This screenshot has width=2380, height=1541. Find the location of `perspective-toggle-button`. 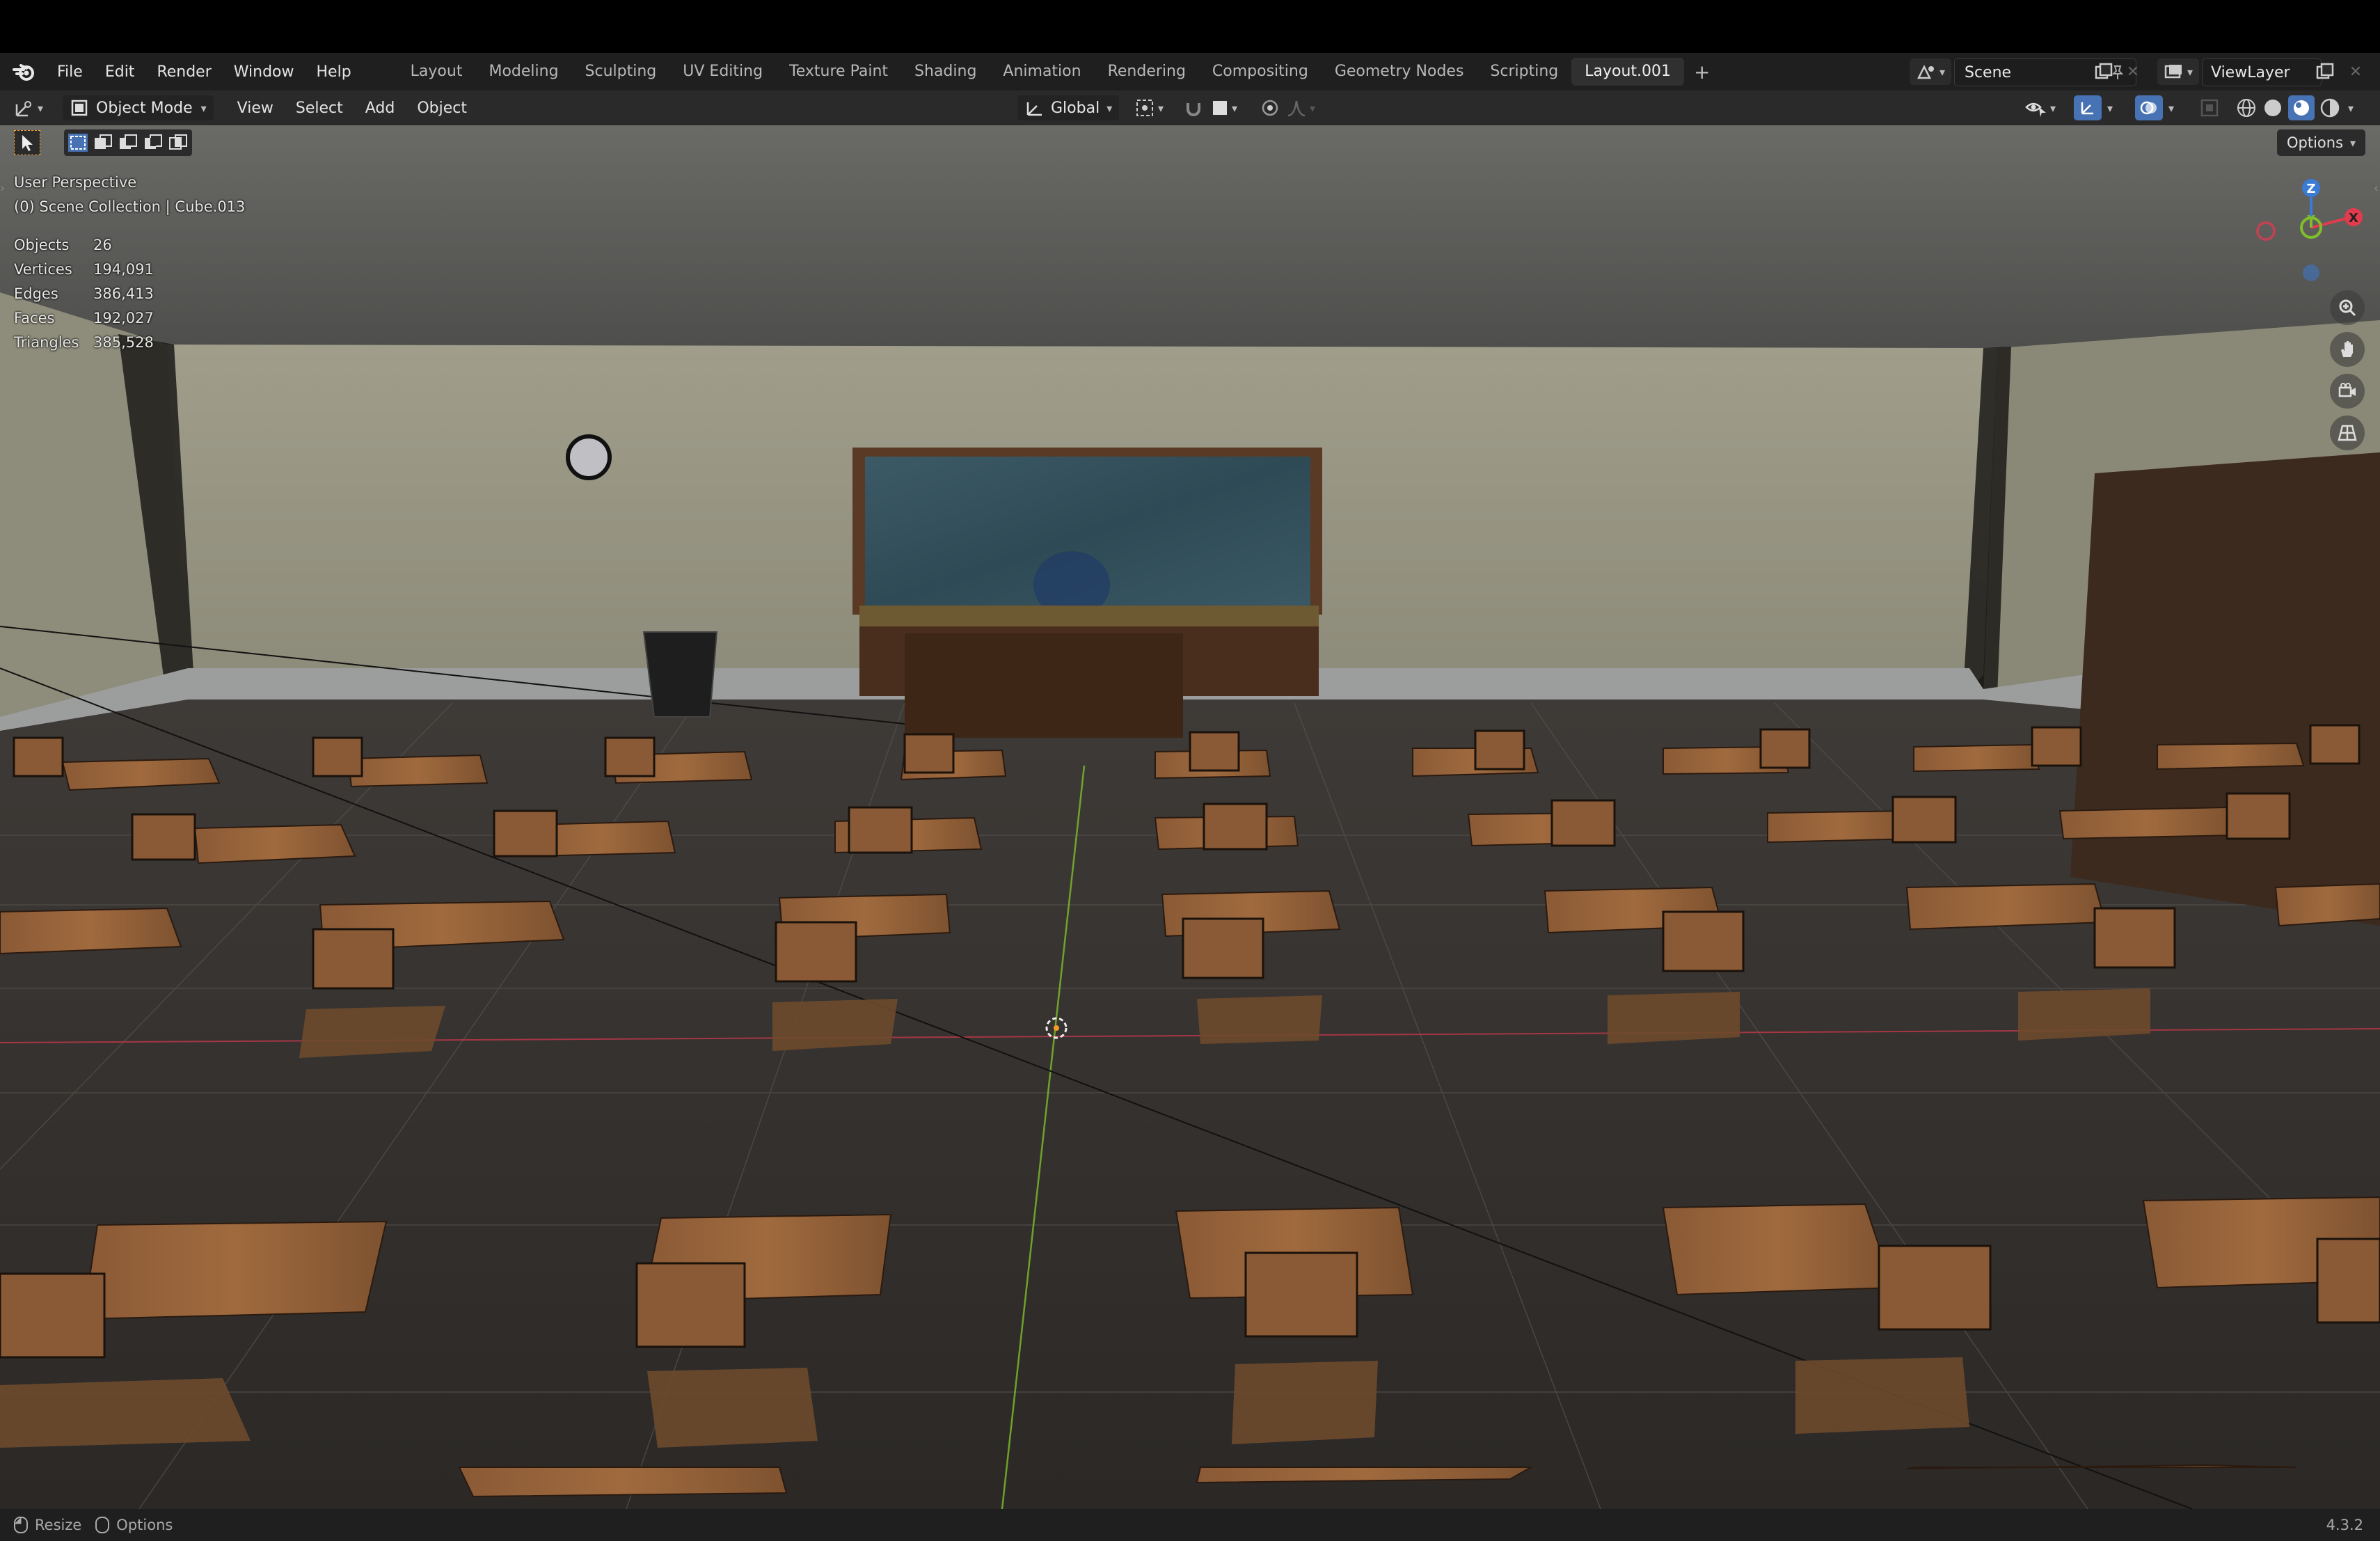

perspective-toggle-button is located at coordinates (2347, 433).